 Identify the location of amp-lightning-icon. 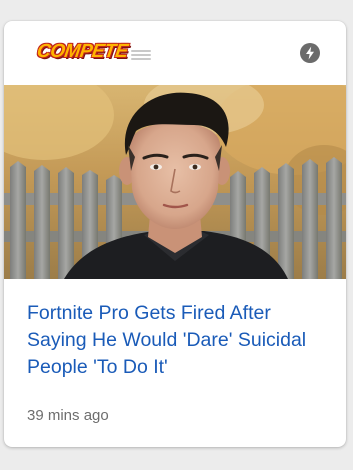
(310, 53).